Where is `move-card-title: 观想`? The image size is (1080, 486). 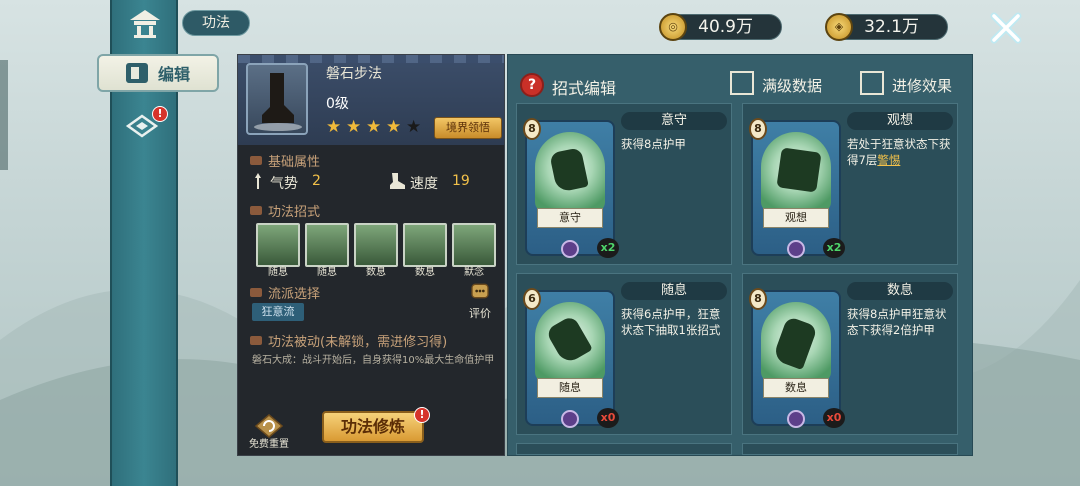
move-card-title: 观想 is located at coordinates (900, 121).